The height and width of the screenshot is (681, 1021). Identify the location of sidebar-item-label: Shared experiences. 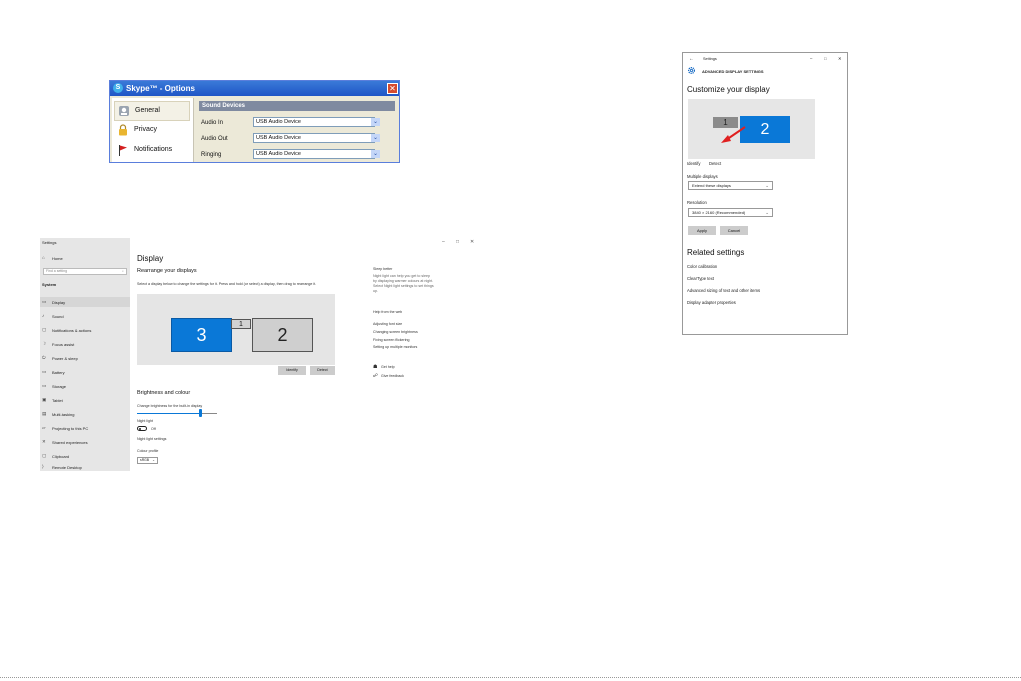
(70, 442).